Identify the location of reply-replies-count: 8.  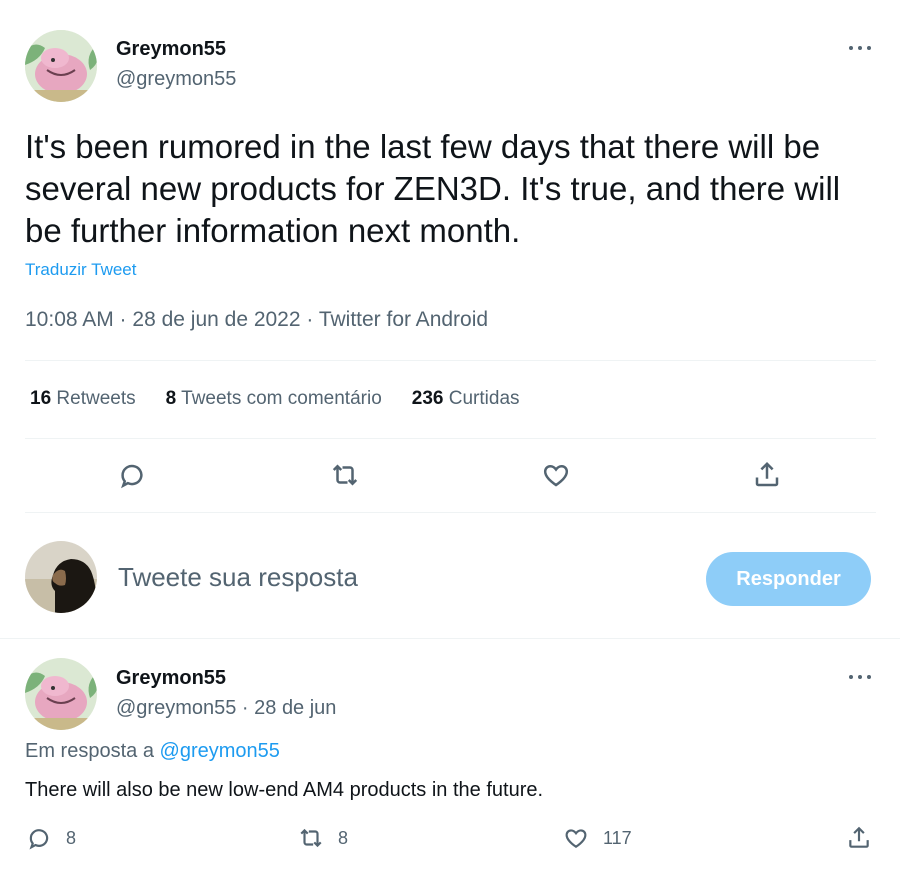
(71, 837).